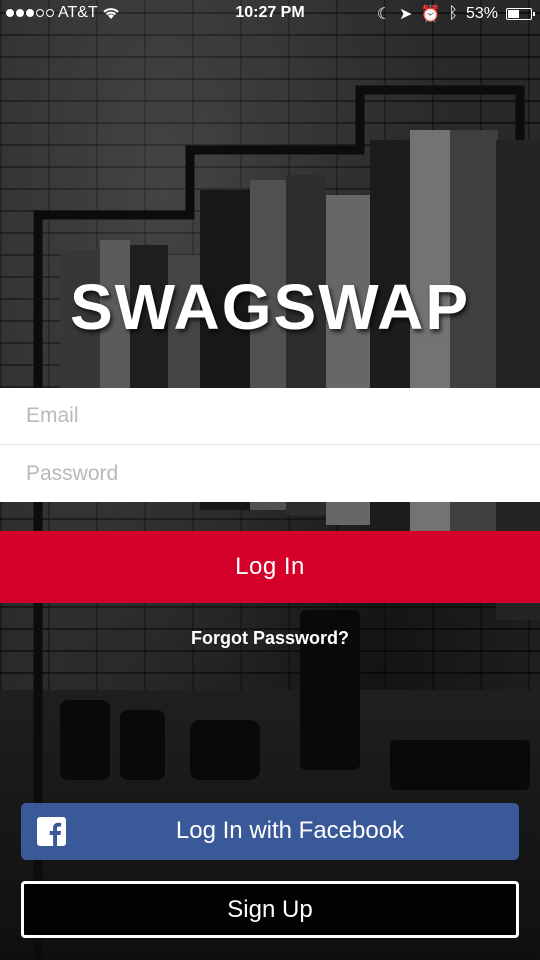  Describe the element at coordinates (453, 13) in the screenshot. I see `bluetooth-icon: ᛒ` at that location.